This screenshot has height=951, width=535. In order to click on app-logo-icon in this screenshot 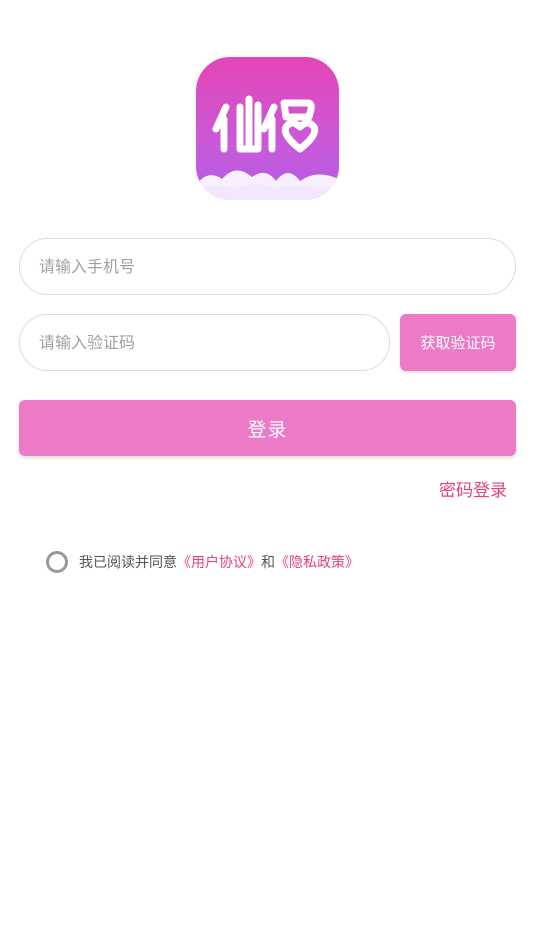, I will do `click(267, 128)`.